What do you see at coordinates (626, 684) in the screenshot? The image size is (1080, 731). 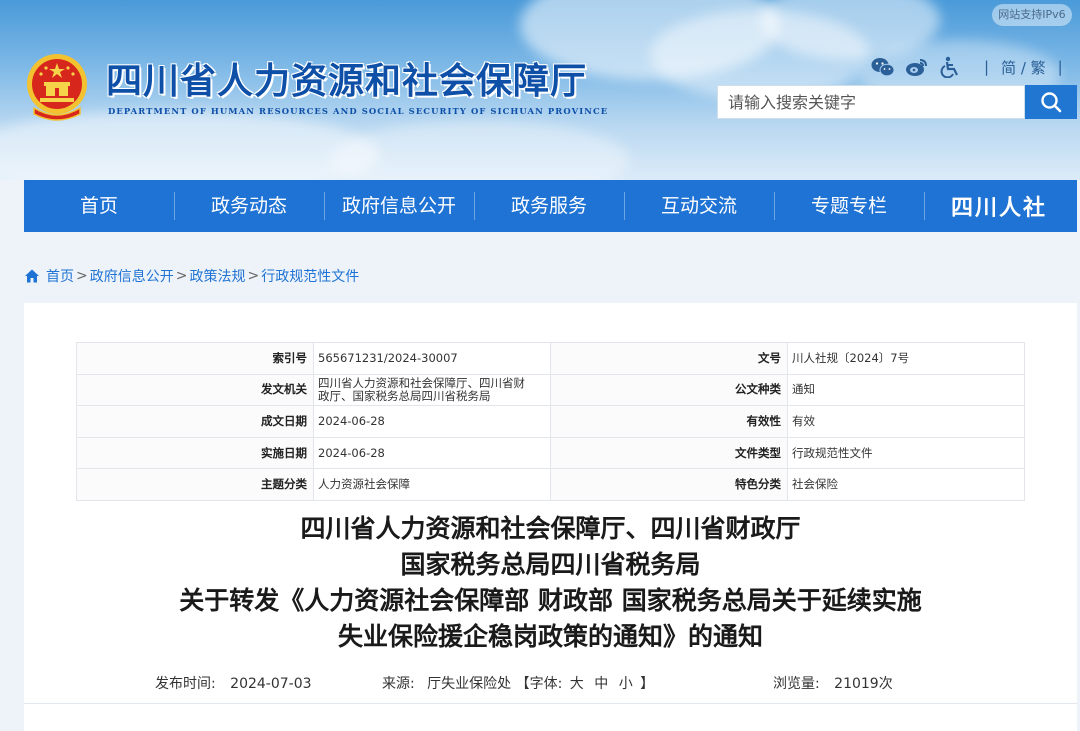 I see `font-size-small-button: 小` at bounding box center [626, 684].